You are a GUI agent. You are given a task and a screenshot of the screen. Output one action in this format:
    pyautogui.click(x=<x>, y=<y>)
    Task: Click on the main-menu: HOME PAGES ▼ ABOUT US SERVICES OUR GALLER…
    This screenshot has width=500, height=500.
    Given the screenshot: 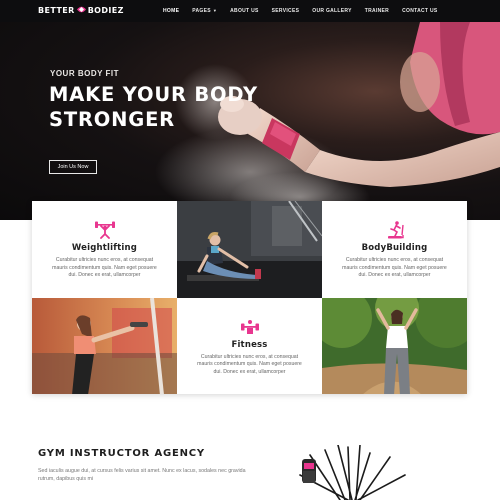 What is the action you would take?
    pyautogui.click(x=300, y=11)
    